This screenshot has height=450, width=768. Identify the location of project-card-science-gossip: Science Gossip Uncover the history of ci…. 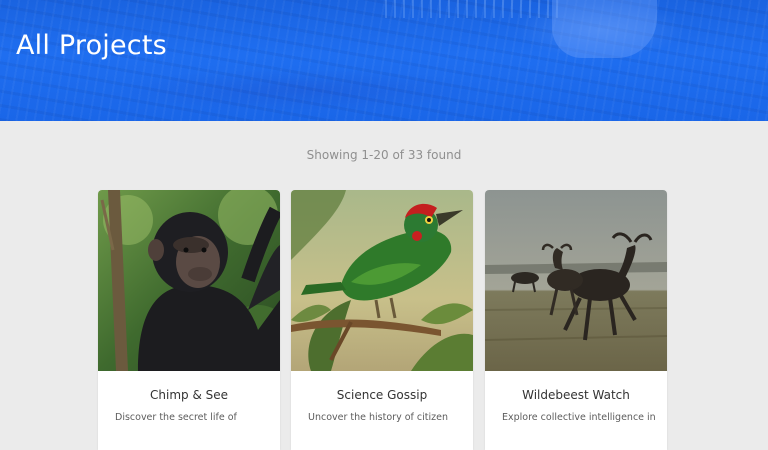
(382, 320).